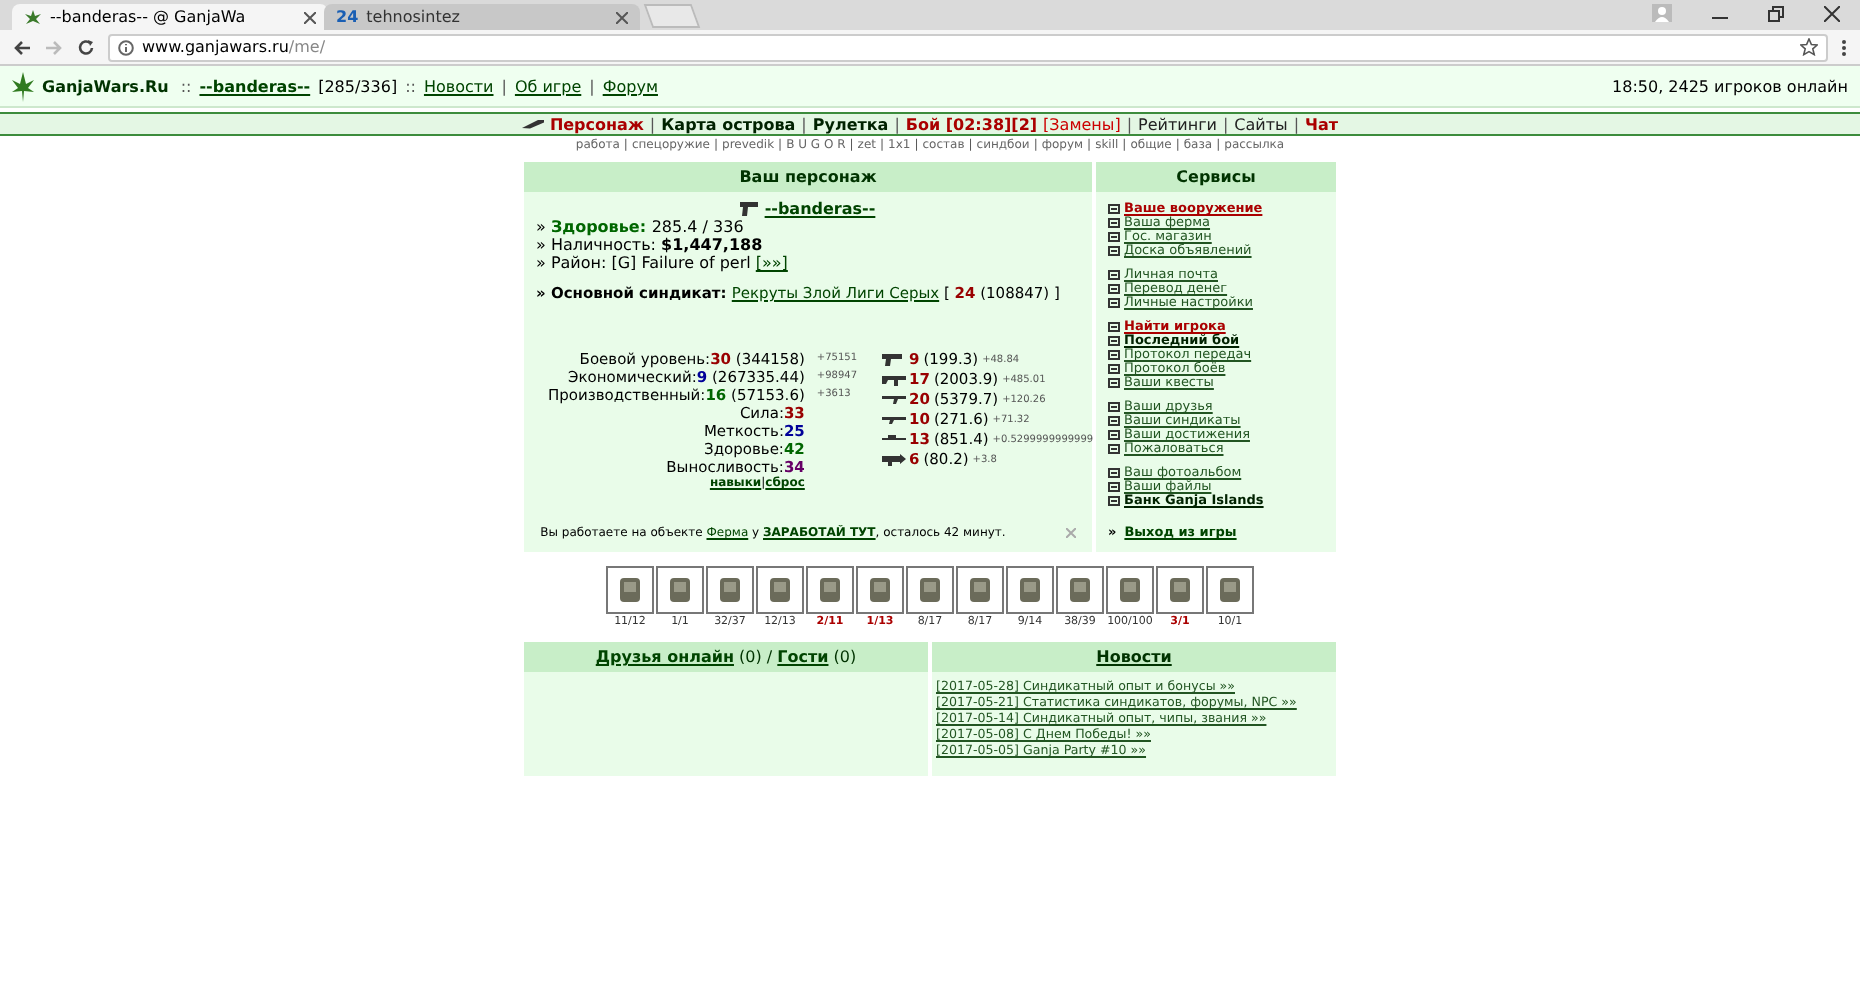 The image size is (1860, 1008). Describe the element at coordinates (893, 380) in the screenshot. I see `gun-icon` at that location.